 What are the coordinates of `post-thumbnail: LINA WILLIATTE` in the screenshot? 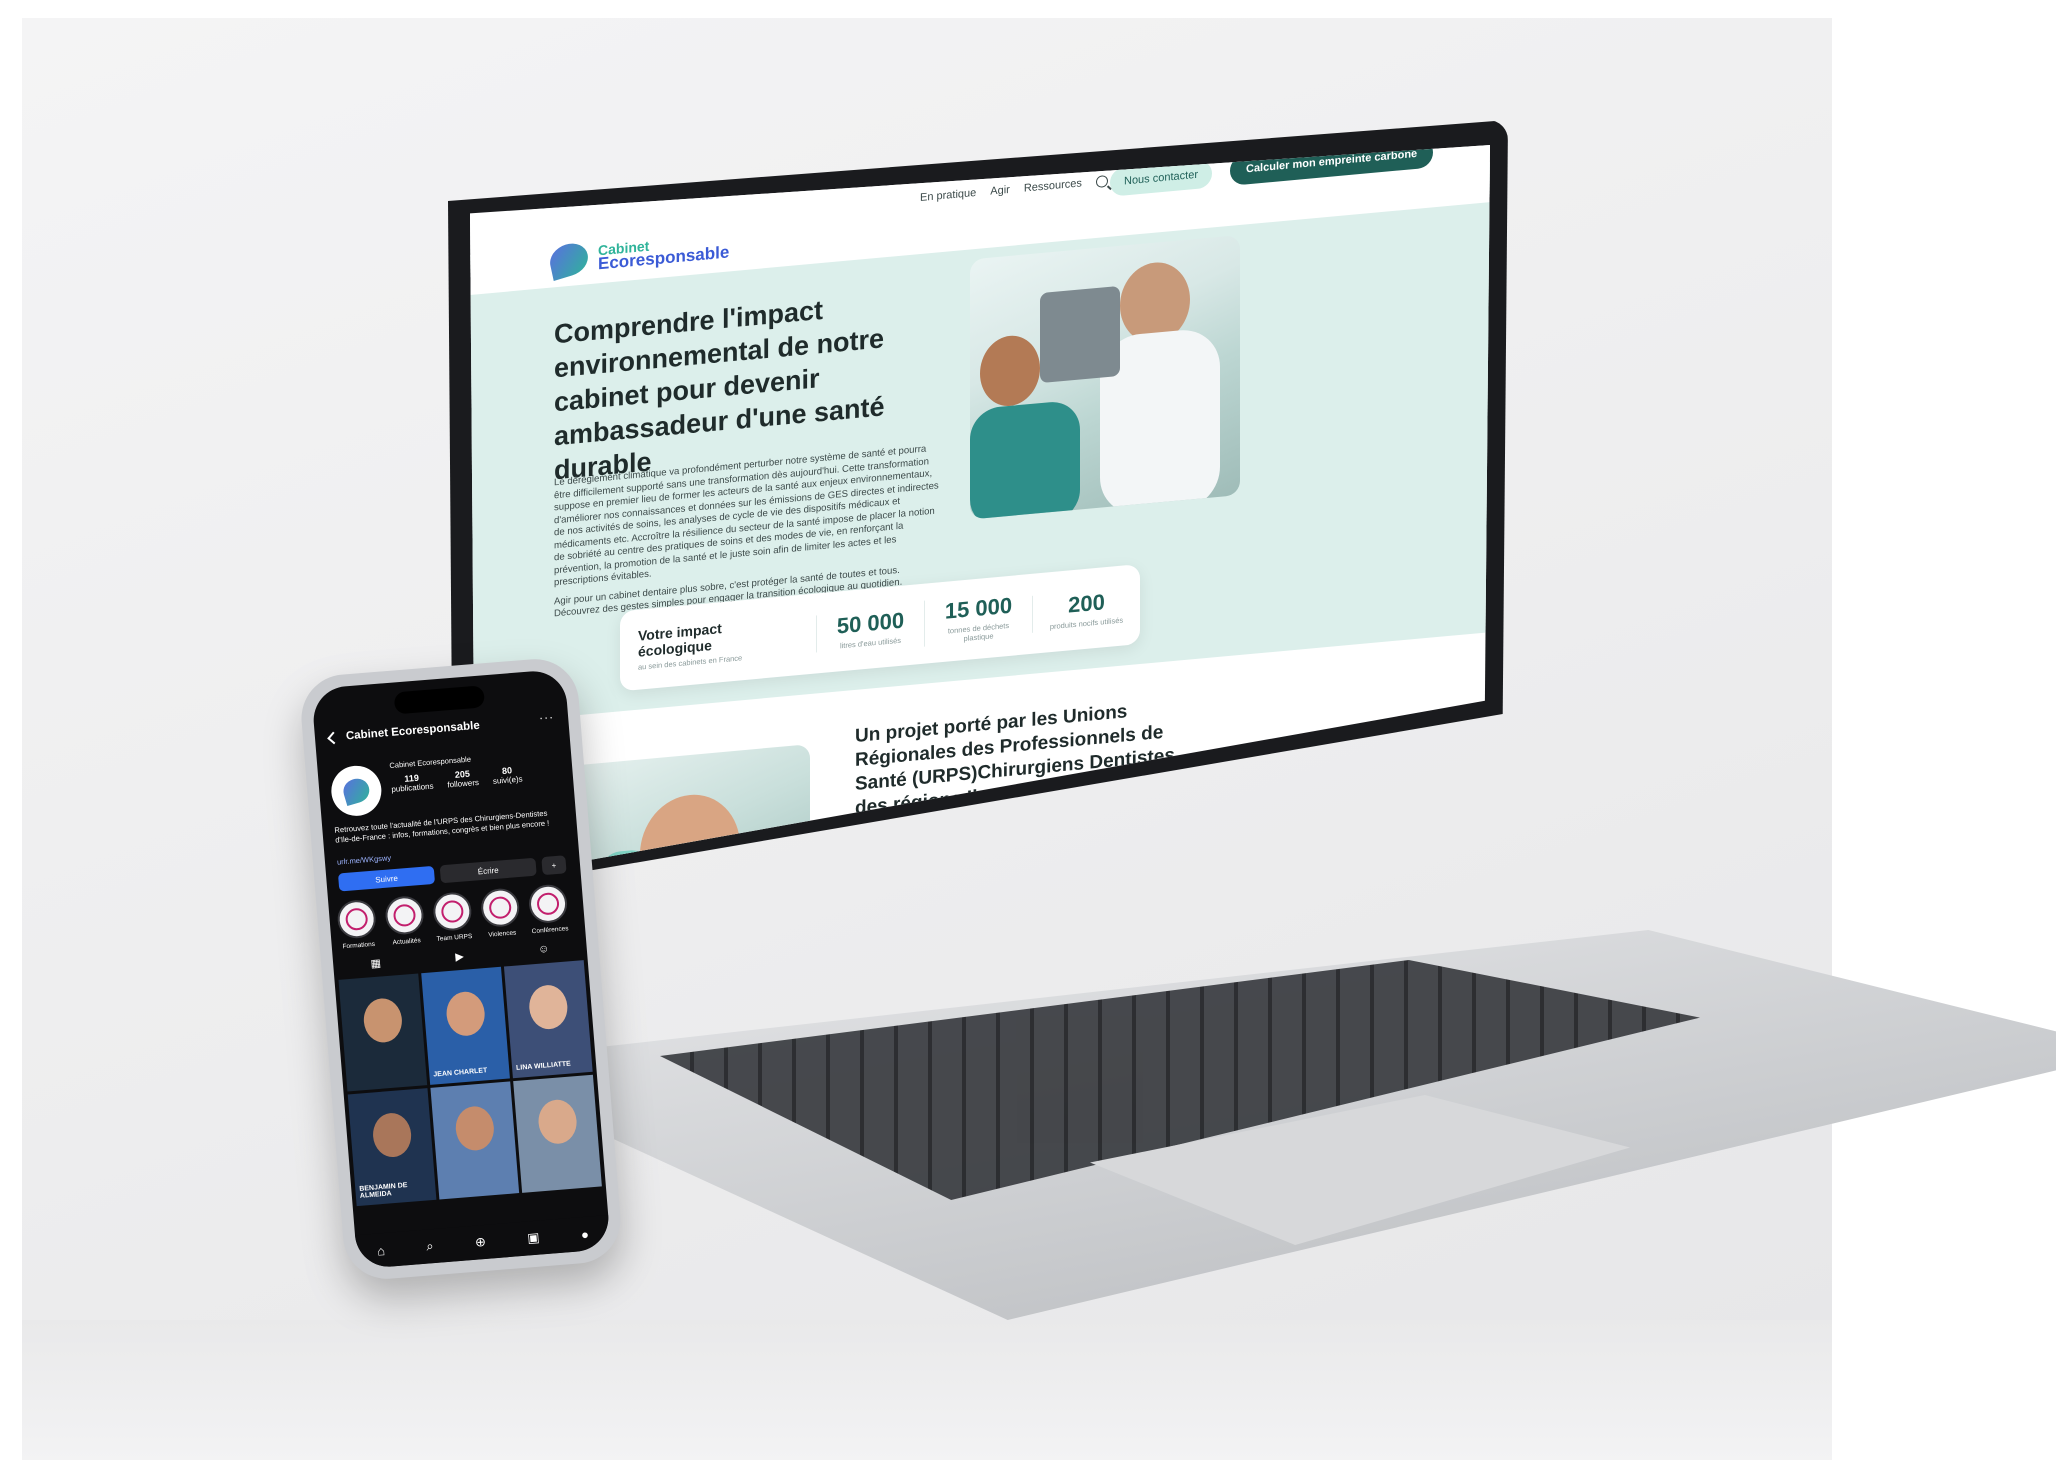 It's located at (548, 1019).